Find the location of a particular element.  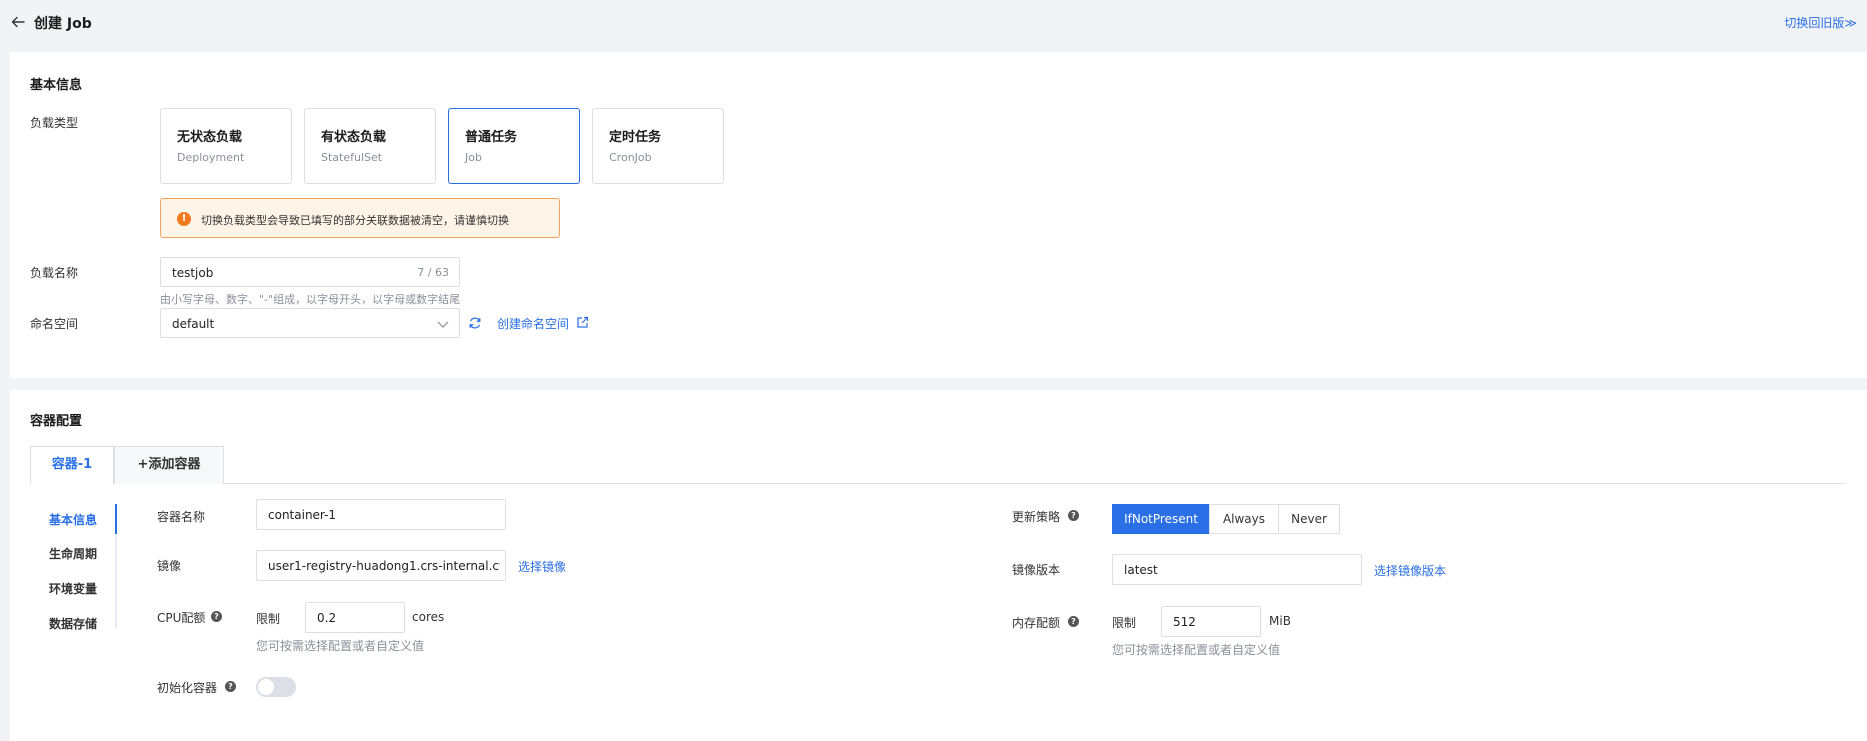

create-namespace-link: 创建命名空间 is located at coordinates (533, 323).